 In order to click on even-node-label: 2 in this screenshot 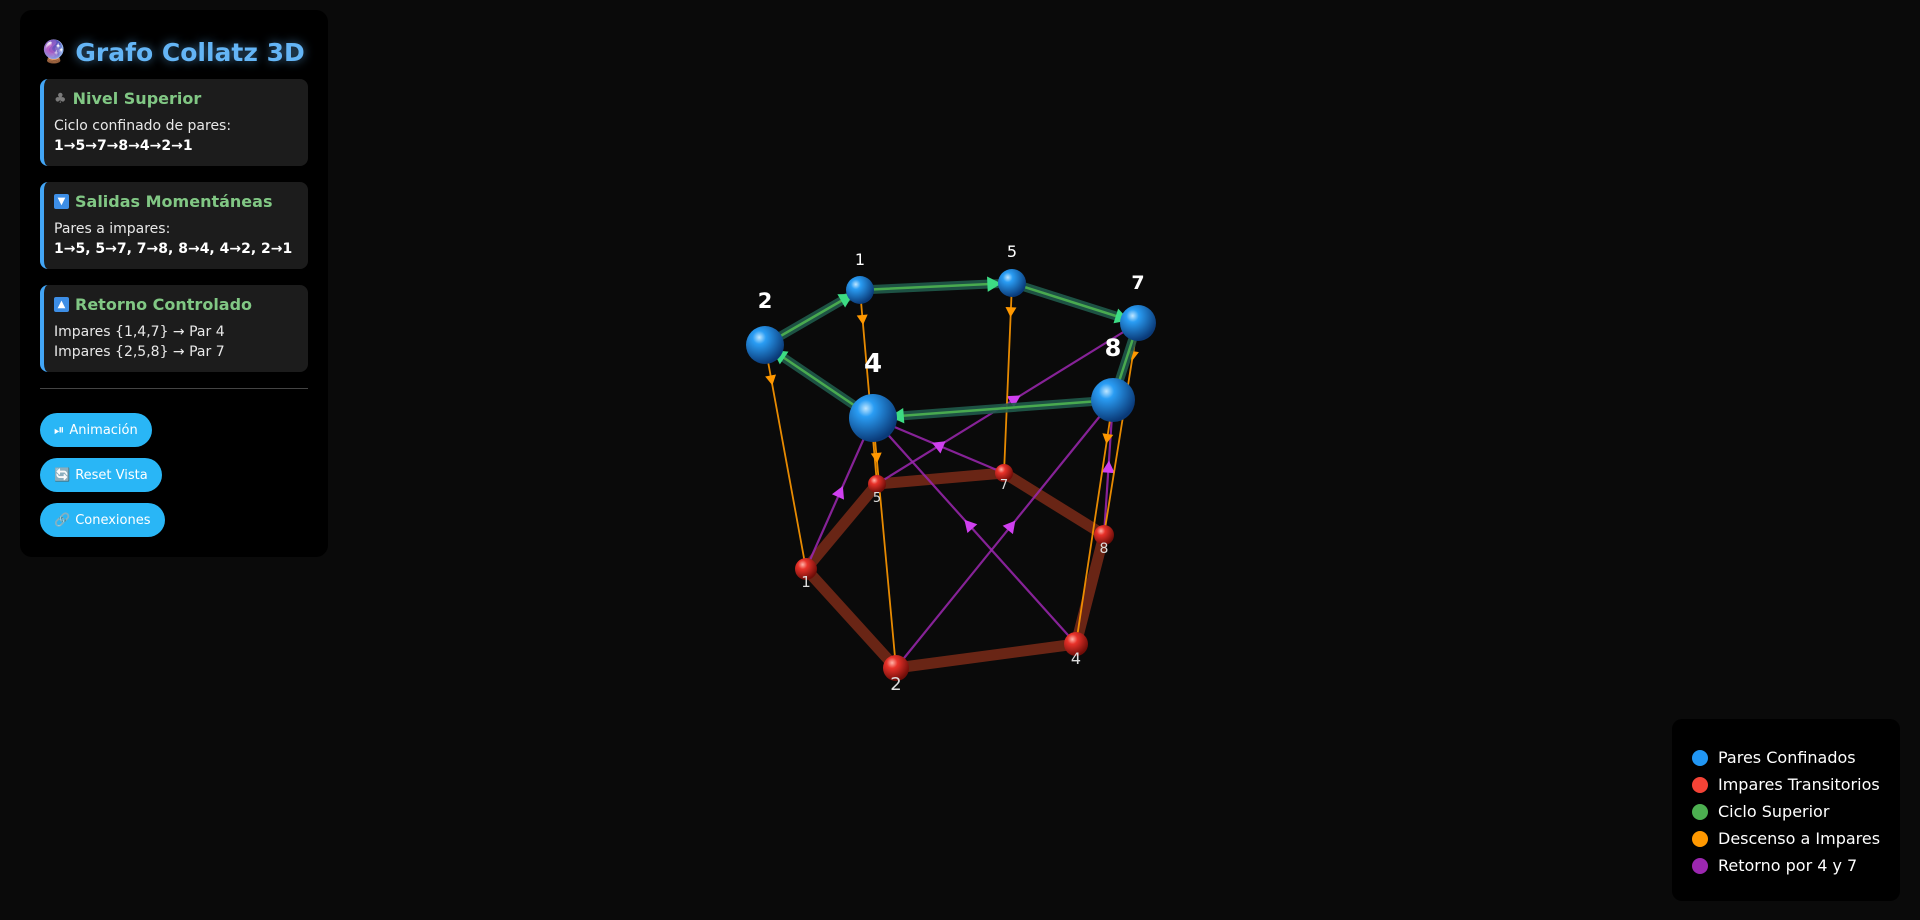, I will do `click(765, 301)`.